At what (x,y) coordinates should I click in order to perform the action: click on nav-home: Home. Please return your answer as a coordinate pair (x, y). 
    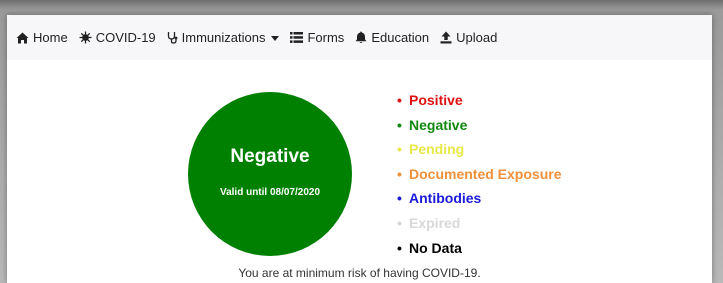
    Looking at the image, I should click on (42, 37).